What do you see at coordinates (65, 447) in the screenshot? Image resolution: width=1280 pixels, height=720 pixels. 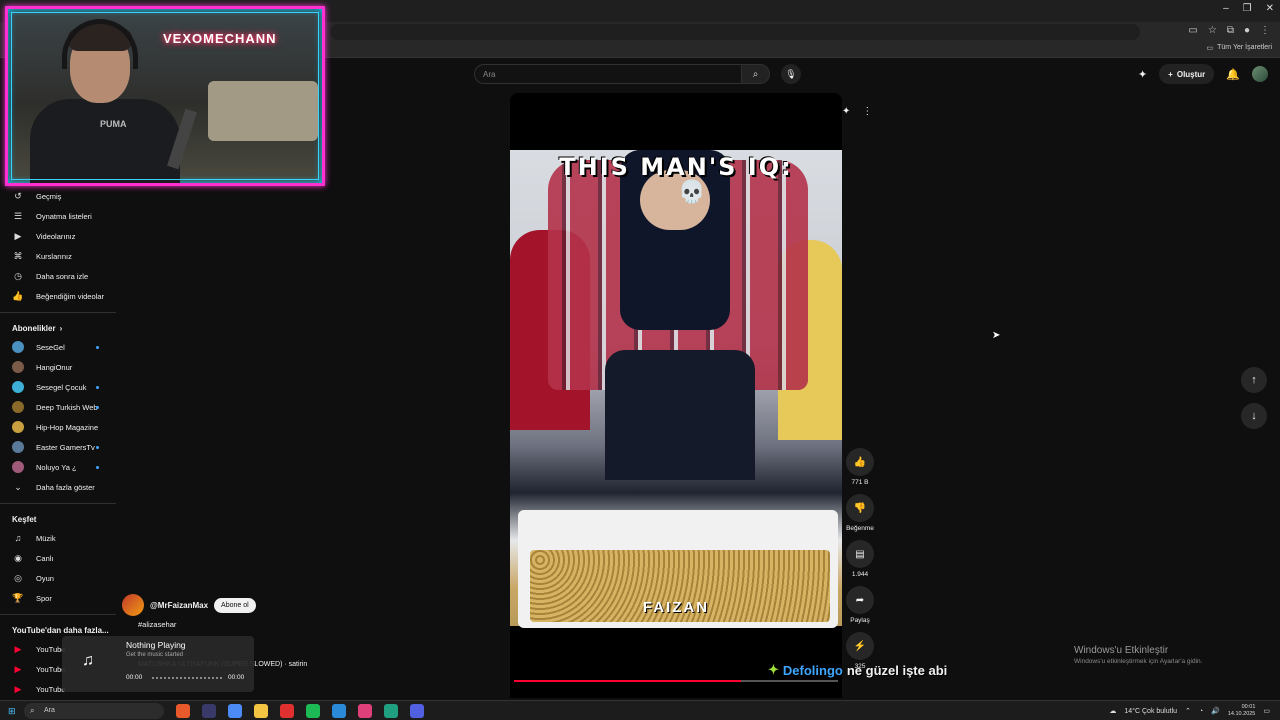 I see `subscription-label: Easter GamersTv` at bounding box center [65, 447].